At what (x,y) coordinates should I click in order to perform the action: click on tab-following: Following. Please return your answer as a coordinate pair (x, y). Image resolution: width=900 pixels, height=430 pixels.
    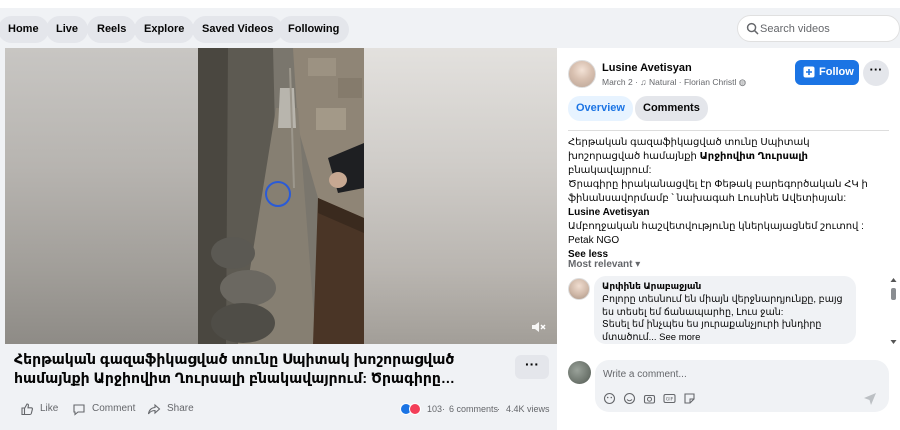
    Looking at the image, I should click on (314, 29).